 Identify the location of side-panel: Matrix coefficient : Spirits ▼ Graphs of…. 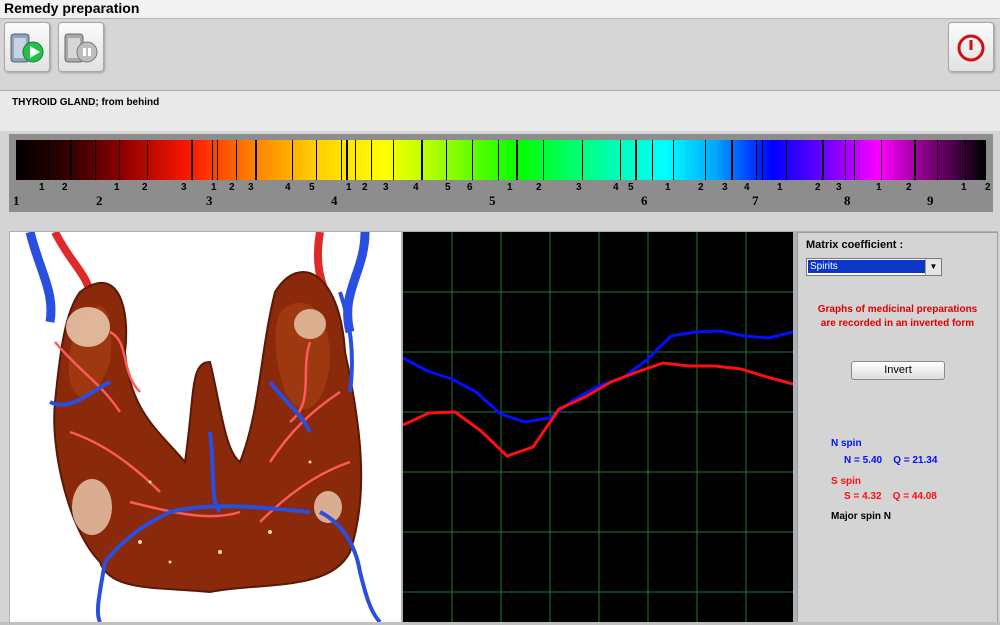
(897, 427).